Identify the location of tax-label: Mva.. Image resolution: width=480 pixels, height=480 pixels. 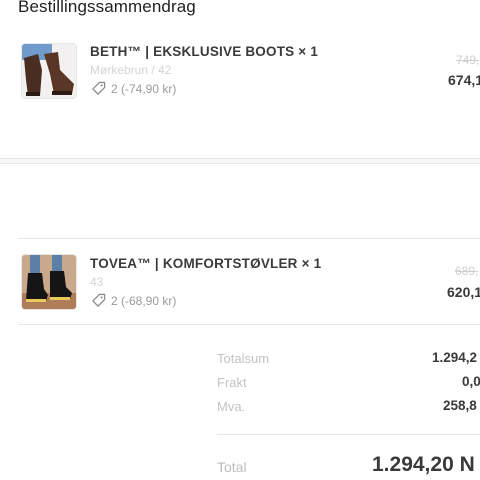
(231, 406).